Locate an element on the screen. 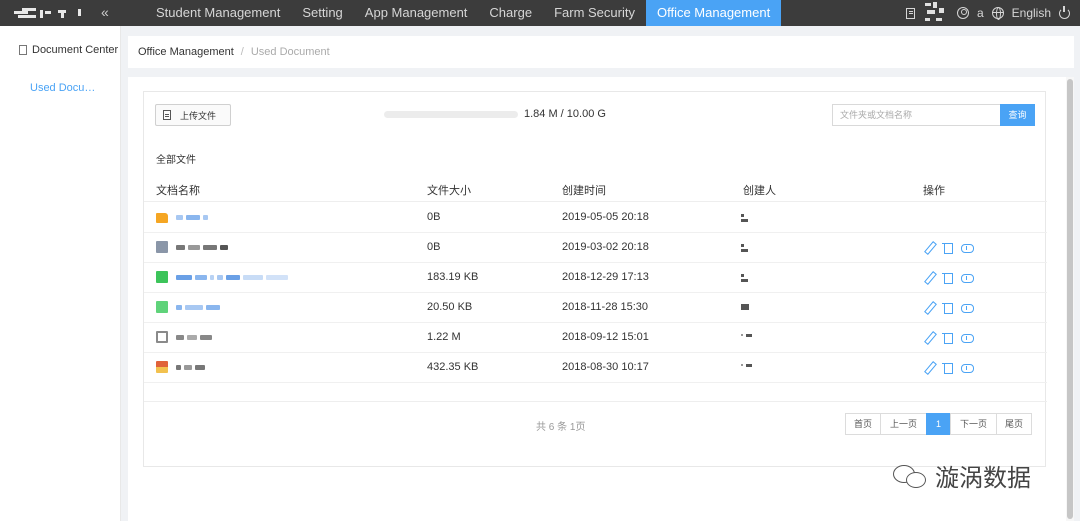  page-1-button: 1 is located at coordinates (938, 424).